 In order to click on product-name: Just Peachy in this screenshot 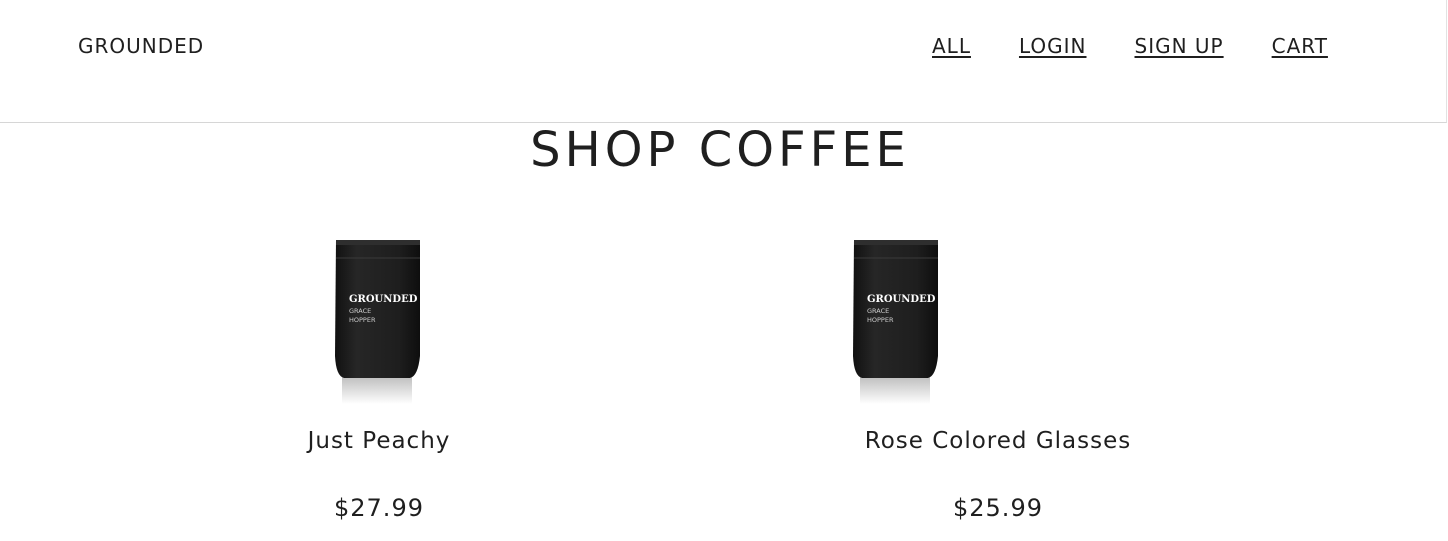, I will do `click(379, 441)`.